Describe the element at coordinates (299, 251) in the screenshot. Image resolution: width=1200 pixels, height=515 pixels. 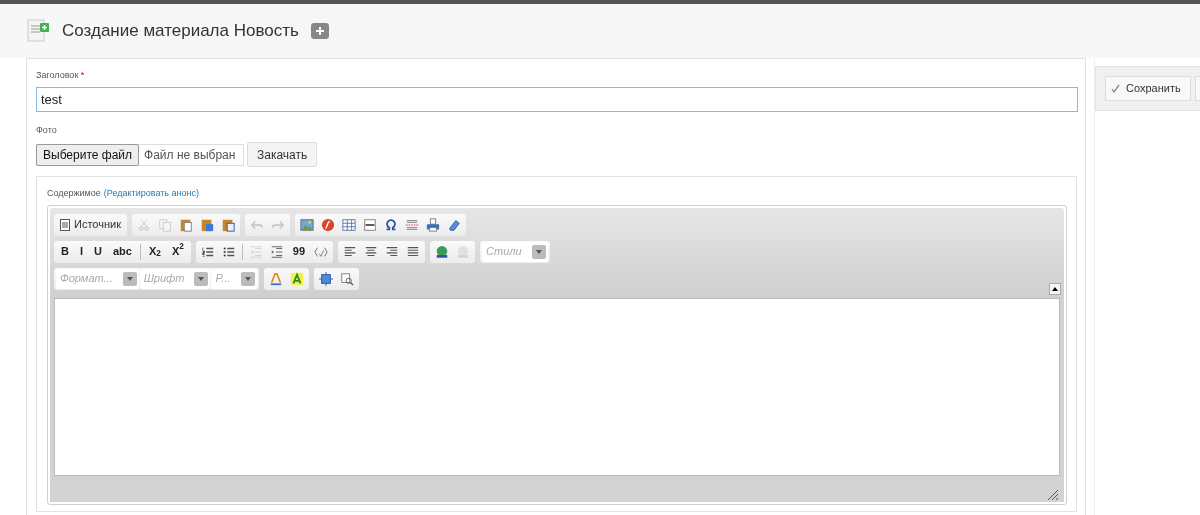
I see `format-button: 99` at that location.